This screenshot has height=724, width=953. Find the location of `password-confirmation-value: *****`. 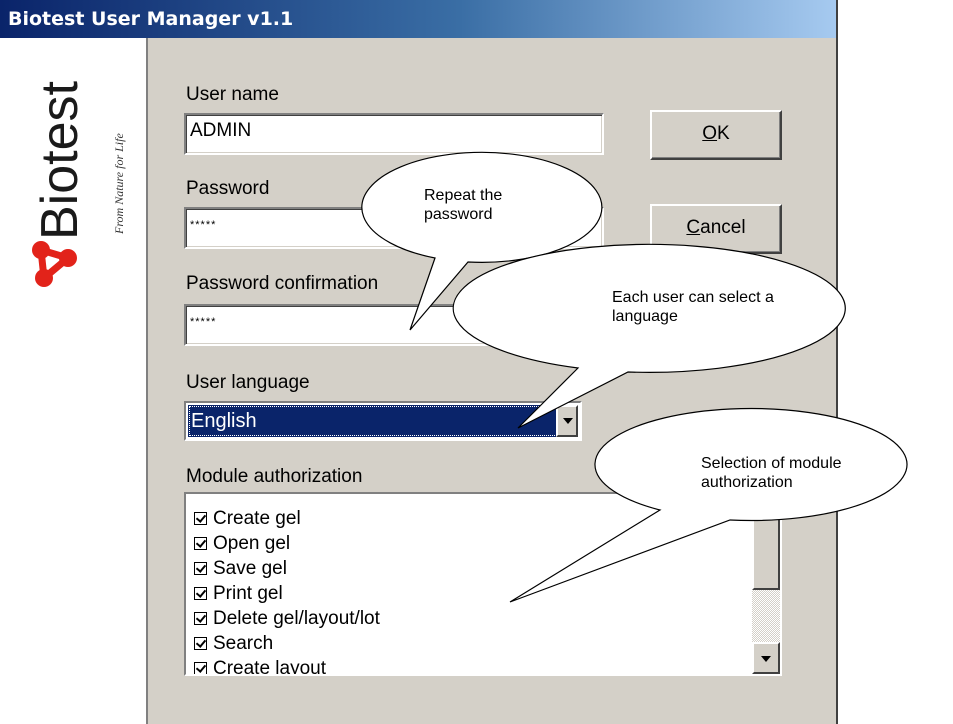

password-confirmation-value: ***** is located at coordinates (203, 322).